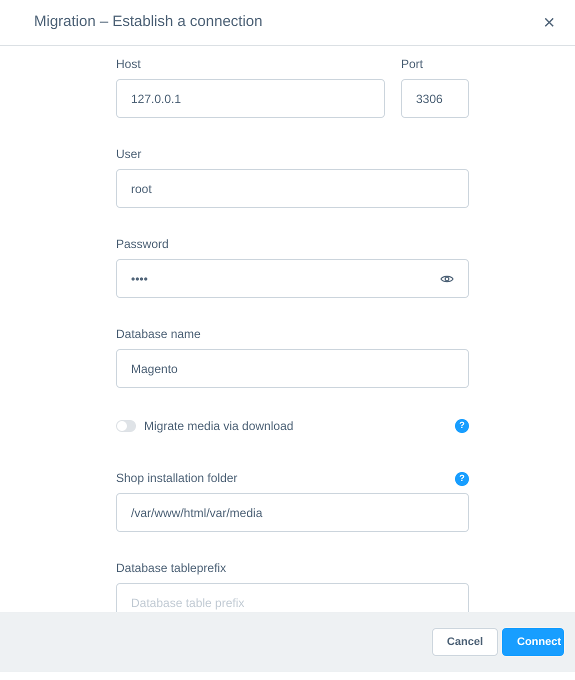  Describe the element at coordinates (412, 64) in the screenshot. I see `field-label: Port` at that location.